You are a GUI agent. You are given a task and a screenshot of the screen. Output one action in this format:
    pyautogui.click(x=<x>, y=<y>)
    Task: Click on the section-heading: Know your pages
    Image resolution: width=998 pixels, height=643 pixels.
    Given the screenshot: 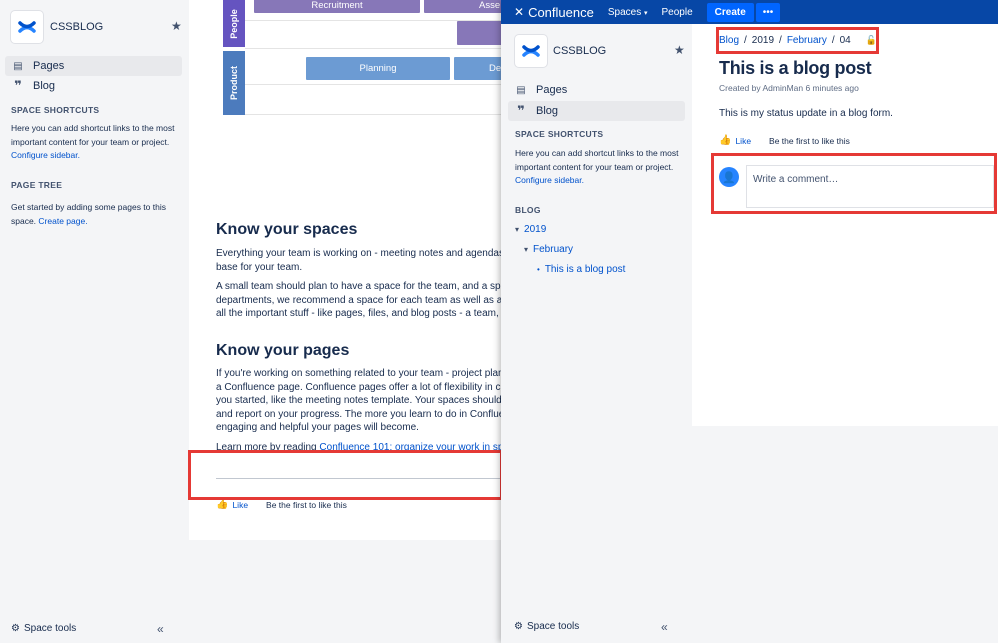 What is the action you would take?
    pyautogui.click(x=283, y=350)
    